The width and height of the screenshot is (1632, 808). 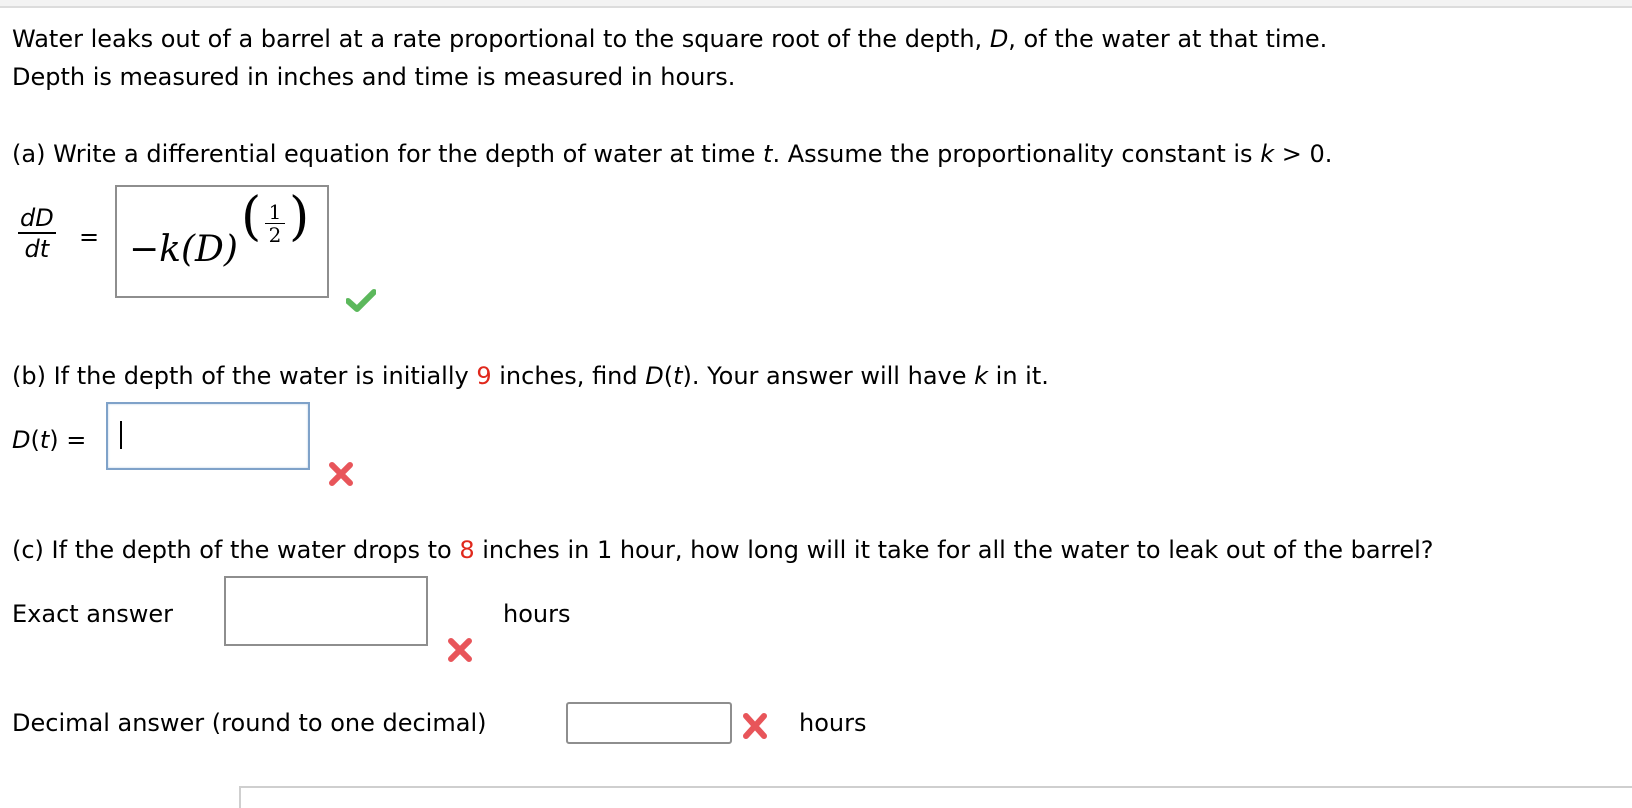 I want to click on top-divider, so click(x=816, y=4).